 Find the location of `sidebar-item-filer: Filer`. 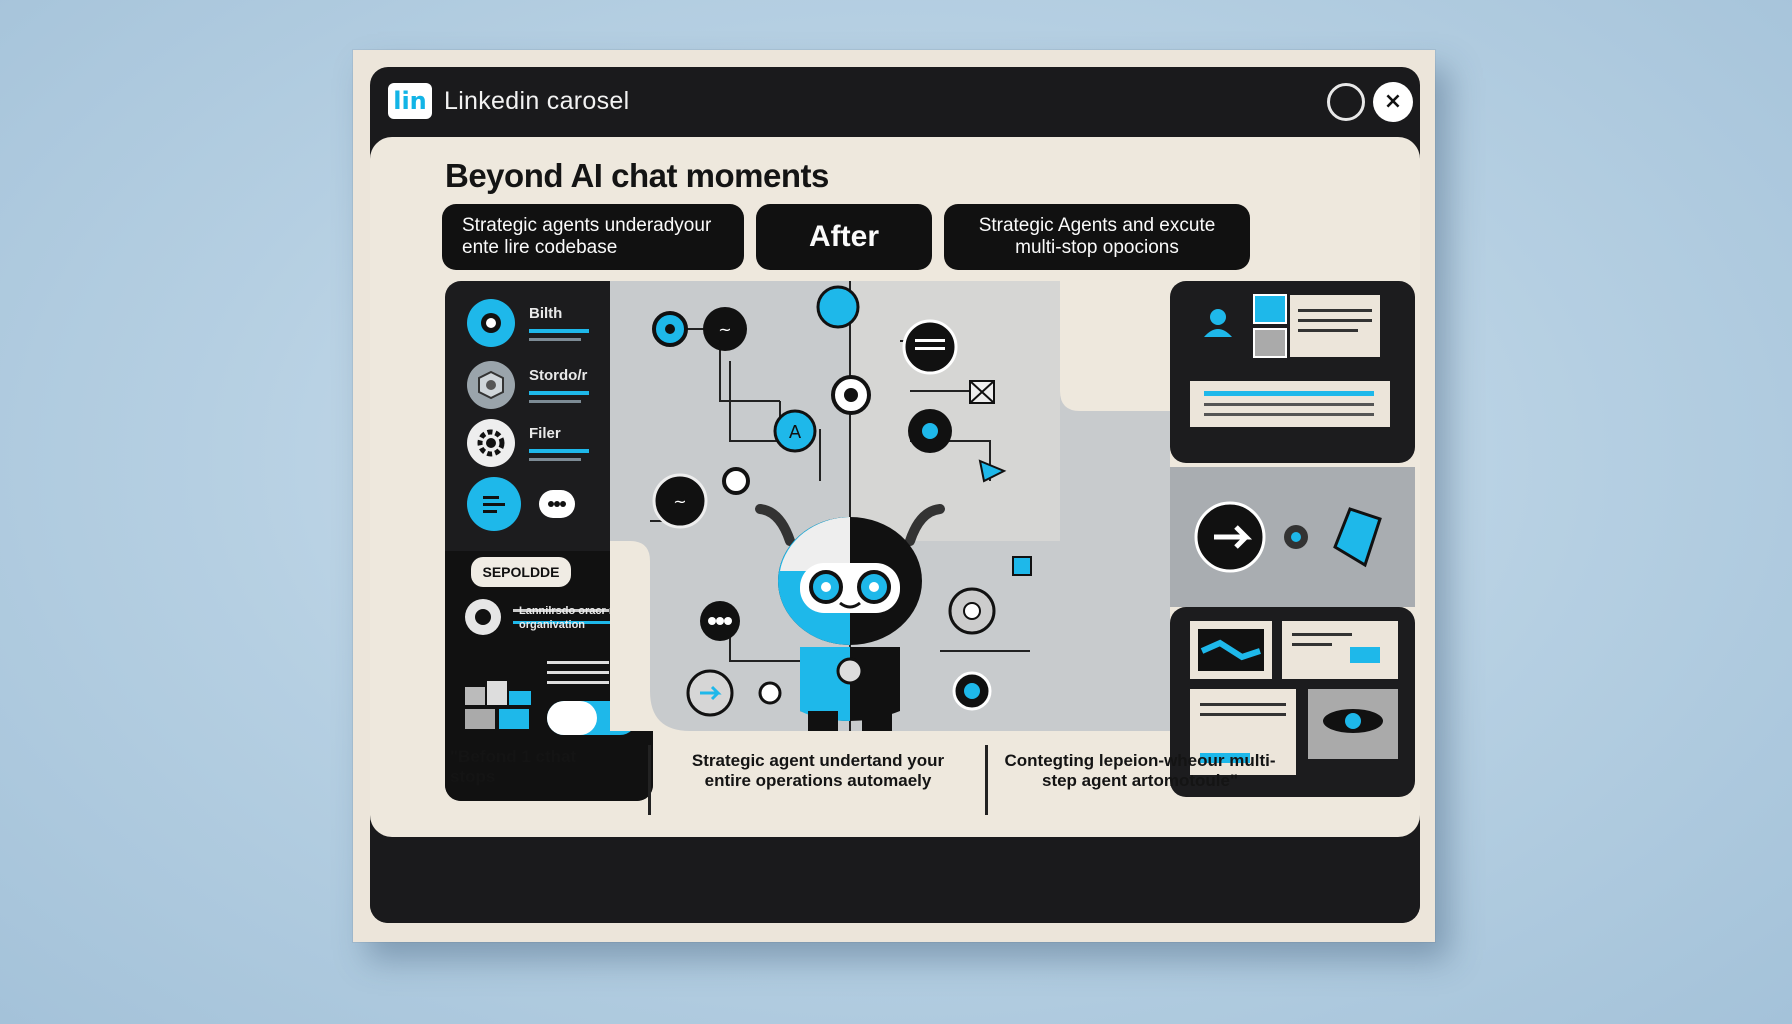

sidebar-item-filer: Filer is located at coordinates (528, 443).